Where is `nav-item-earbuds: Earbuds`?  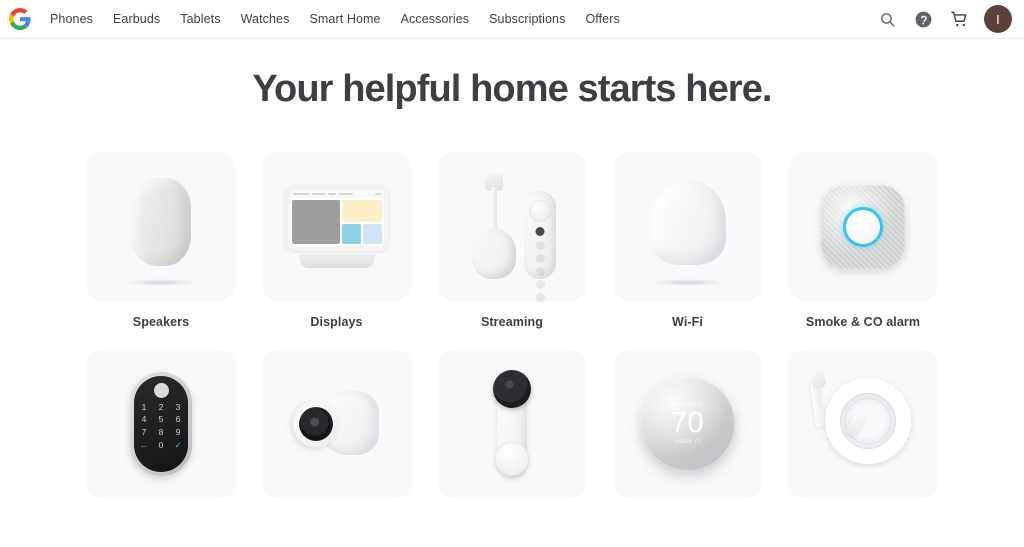
nav-item-earbuds: Earbuds is located at coordinates (136, 19).